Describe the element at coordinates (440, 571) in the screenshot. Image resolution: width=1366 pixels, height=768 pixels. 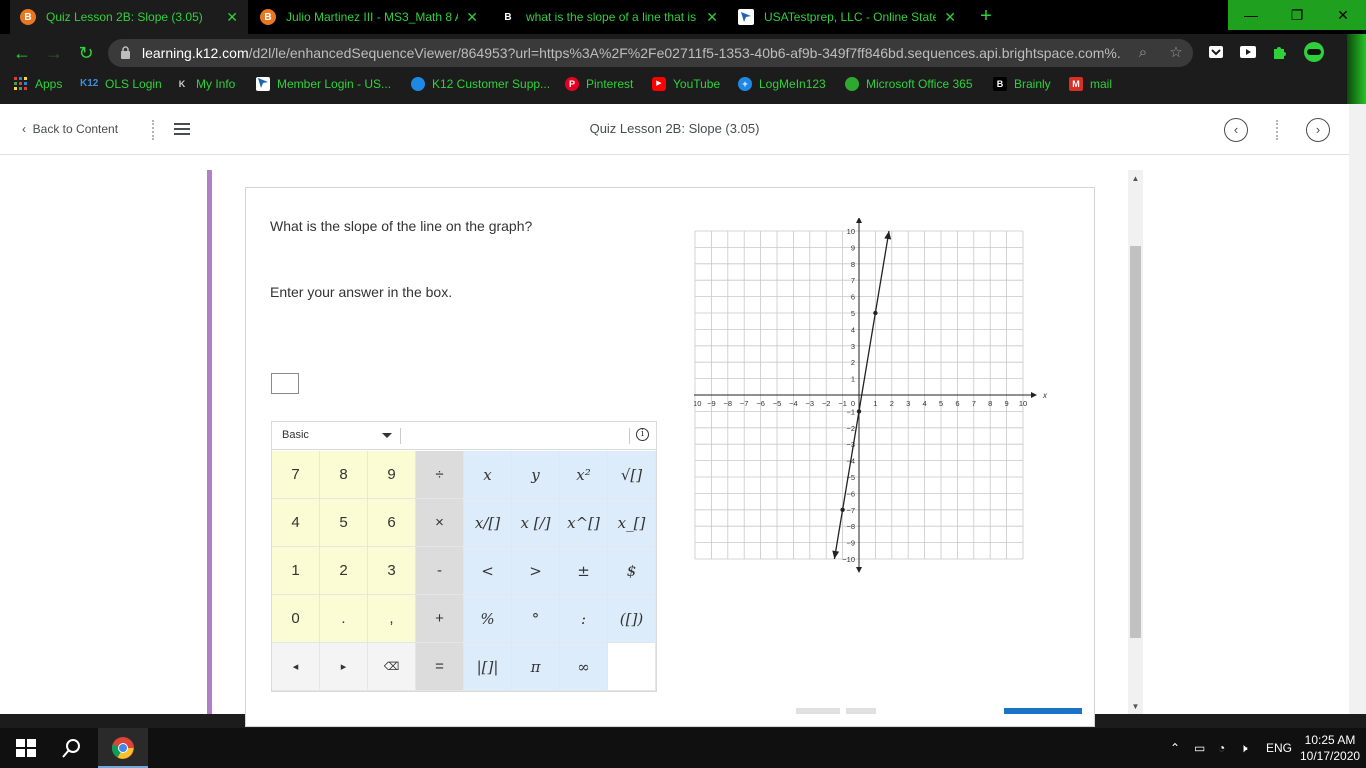
I see `keypad-key: -` at that location.